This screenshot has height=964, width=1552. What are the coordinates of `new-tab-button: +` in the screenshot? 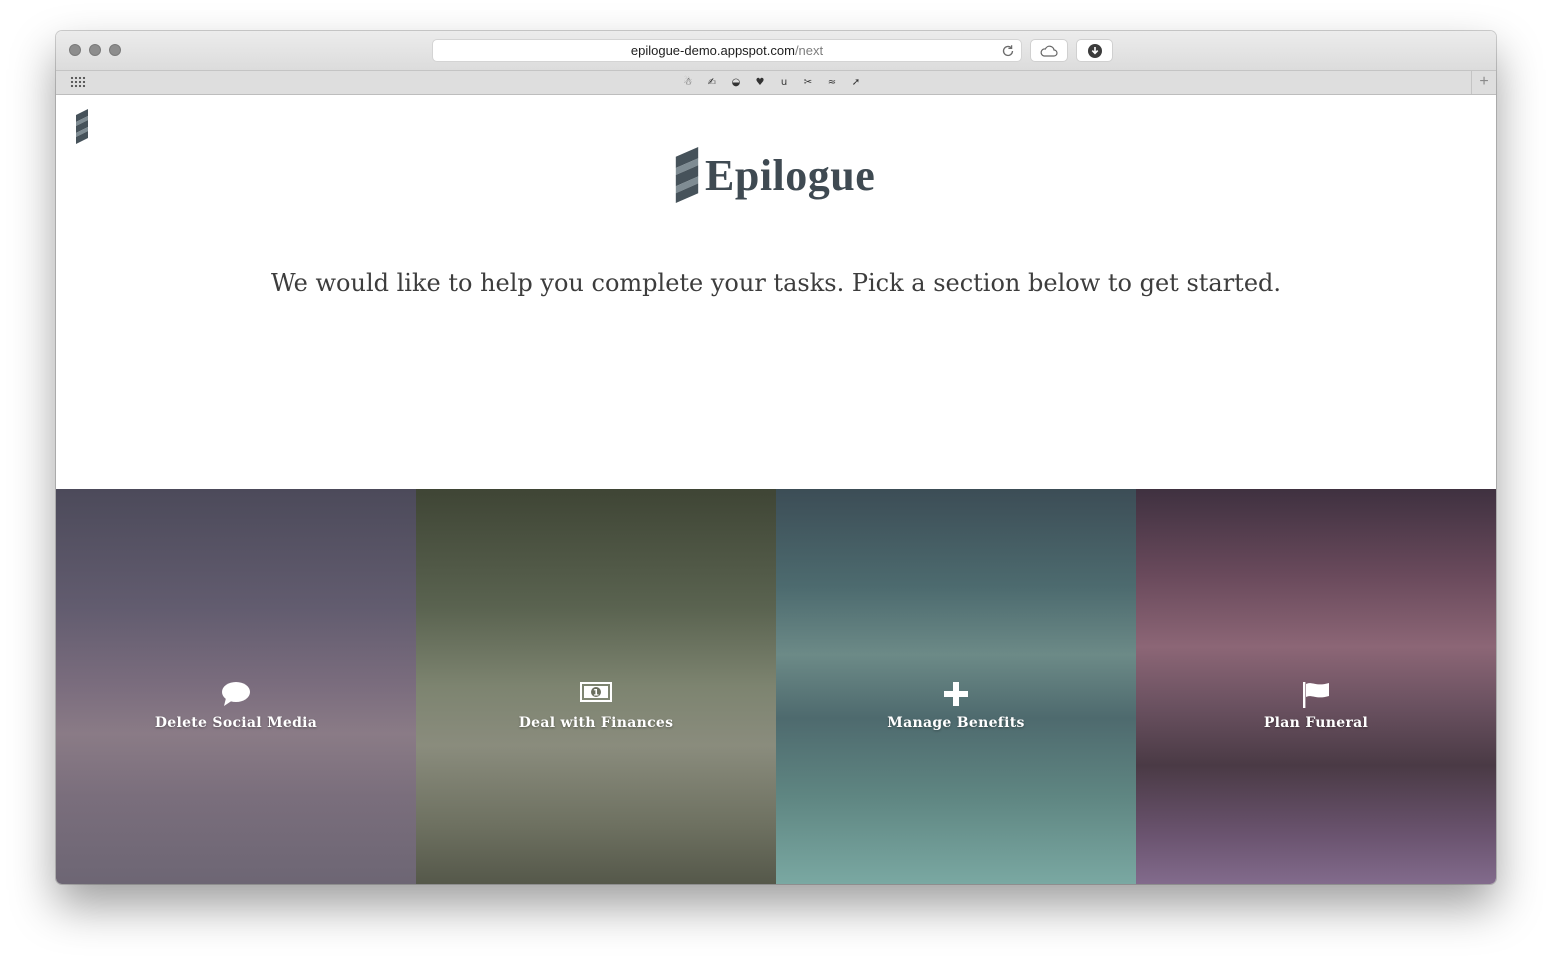 It's located at (1483, 82).